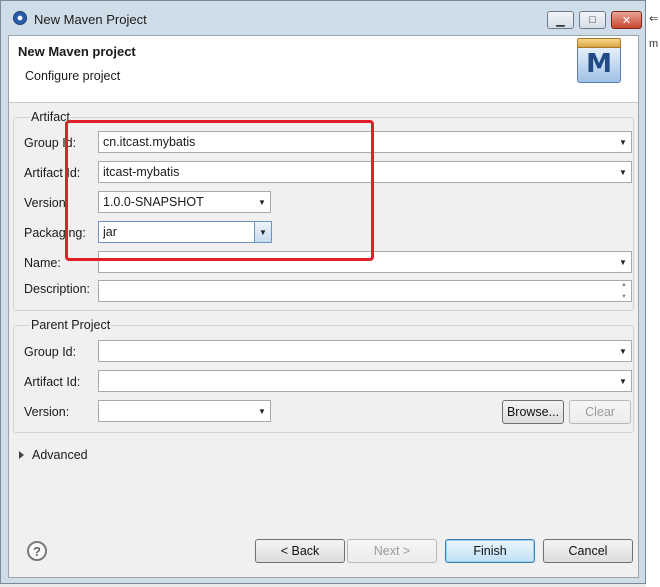 This screenshot has height=587, width=660. Describe the element at coordinates (55, 233) in the screenshot. I see `packaging-label: Packaging:` at that location.